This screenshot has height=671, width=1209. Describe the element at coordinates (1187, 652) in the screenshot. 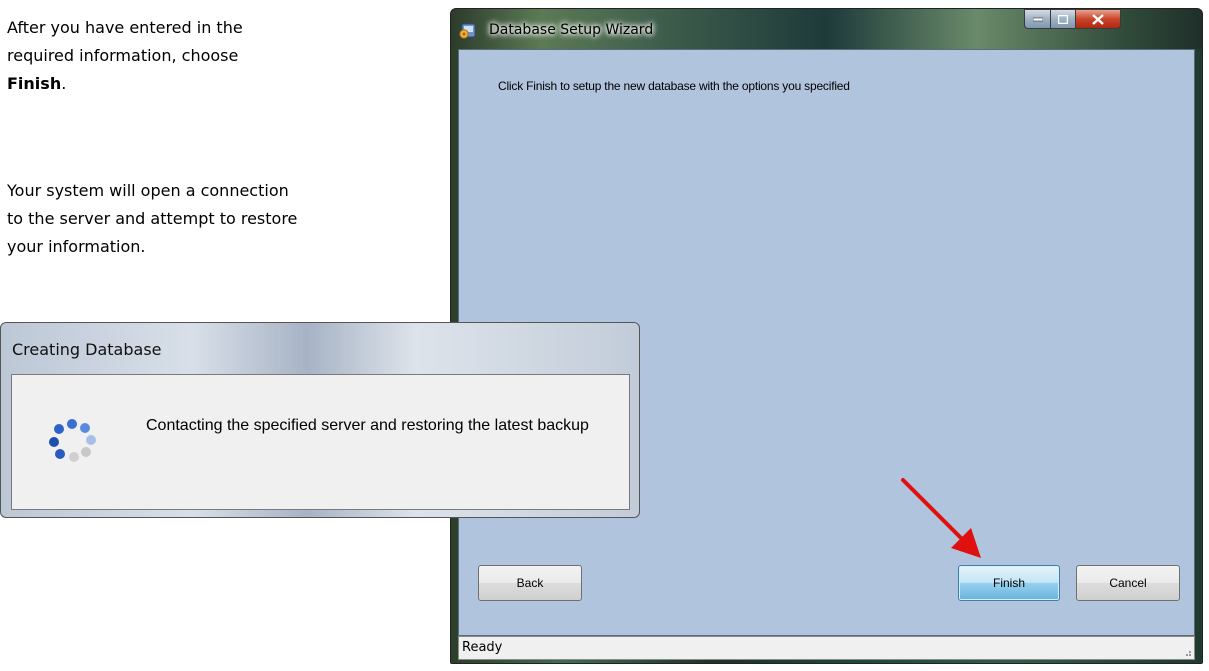

I see `resize-grip-icon` at that location.